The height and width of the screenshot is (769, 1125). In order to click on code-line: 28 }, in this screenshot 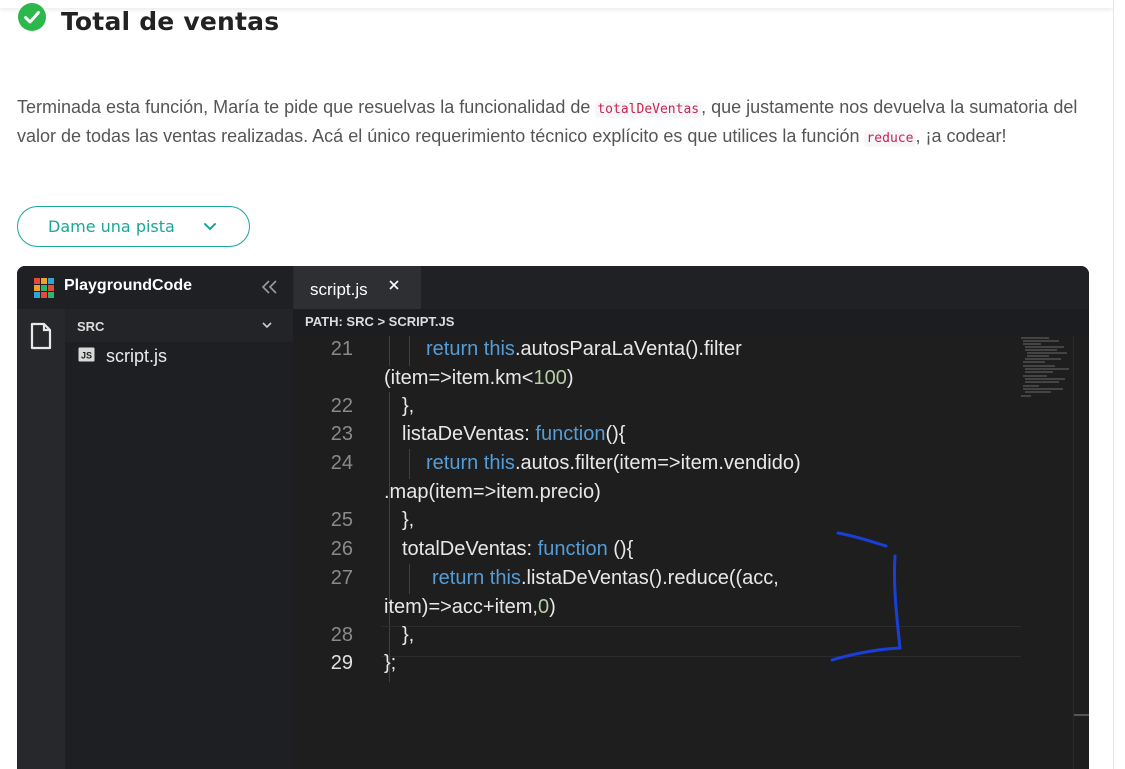, I will do `click(658, 636)`.